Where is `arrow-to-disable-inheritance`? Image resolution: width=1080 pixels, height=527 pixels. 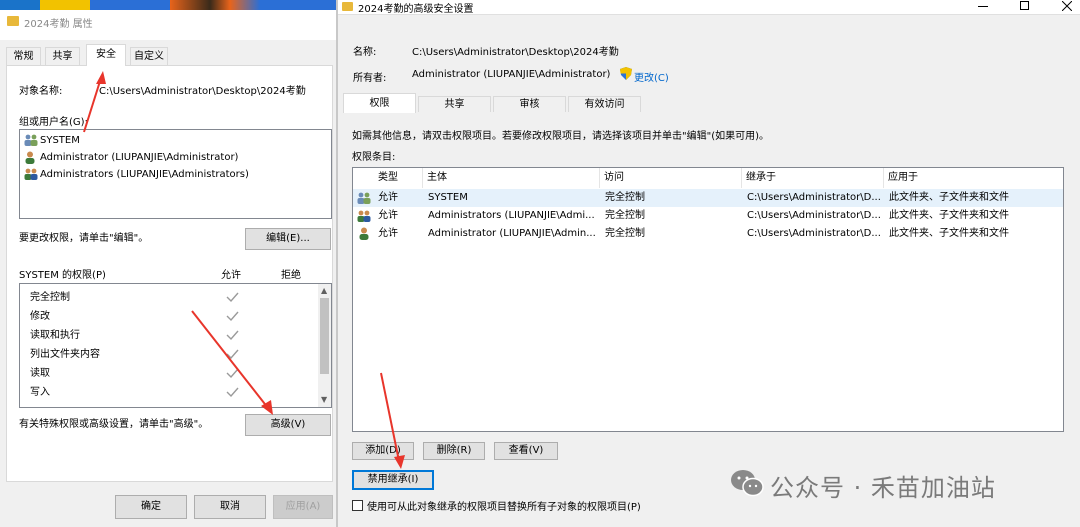
arrow-to-disable-inheritance is located at coordinates (392, 420).